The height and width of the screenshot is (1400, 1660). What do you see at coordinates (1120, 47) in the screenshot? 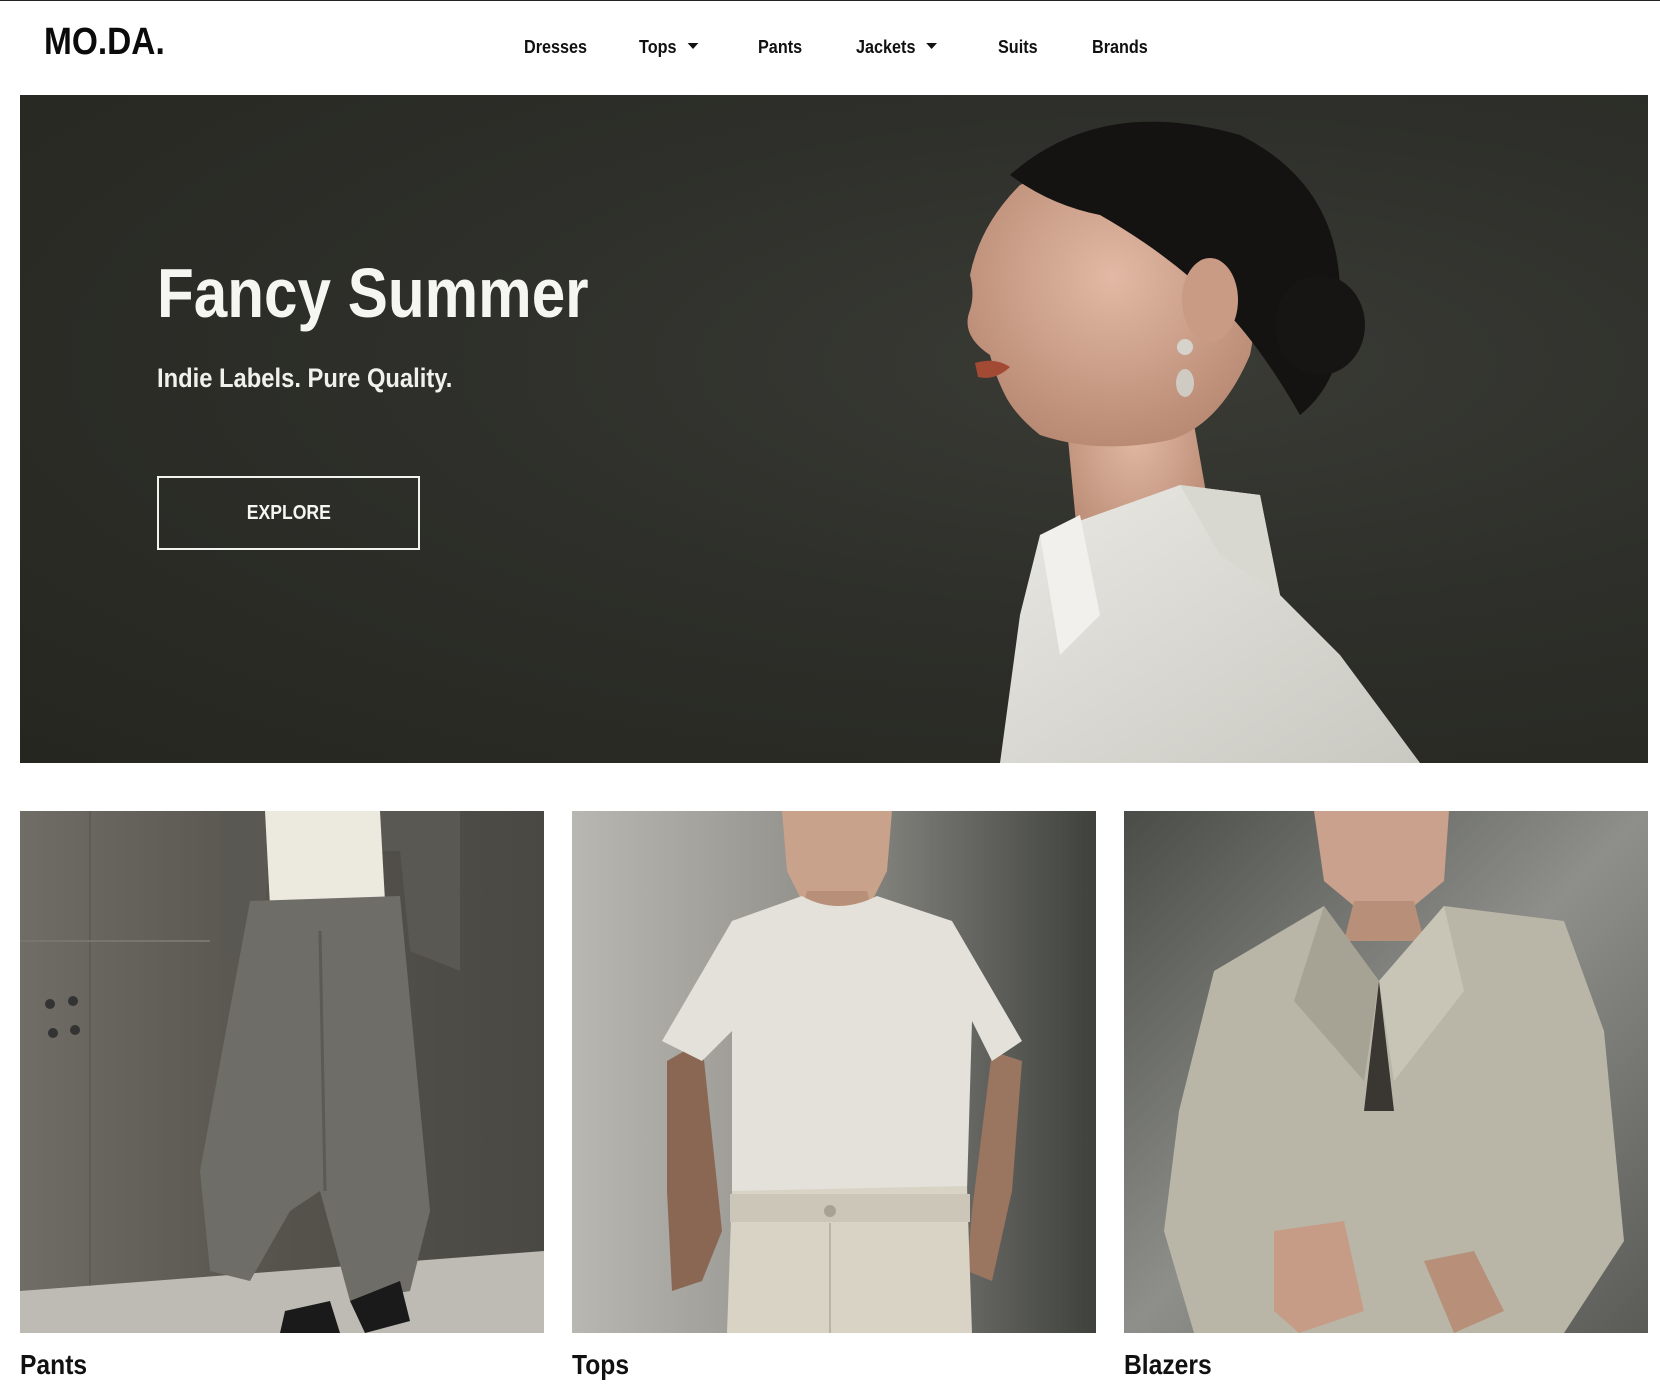
I see `nav-item-brands: Brands` at bounding box center [1120, 47].